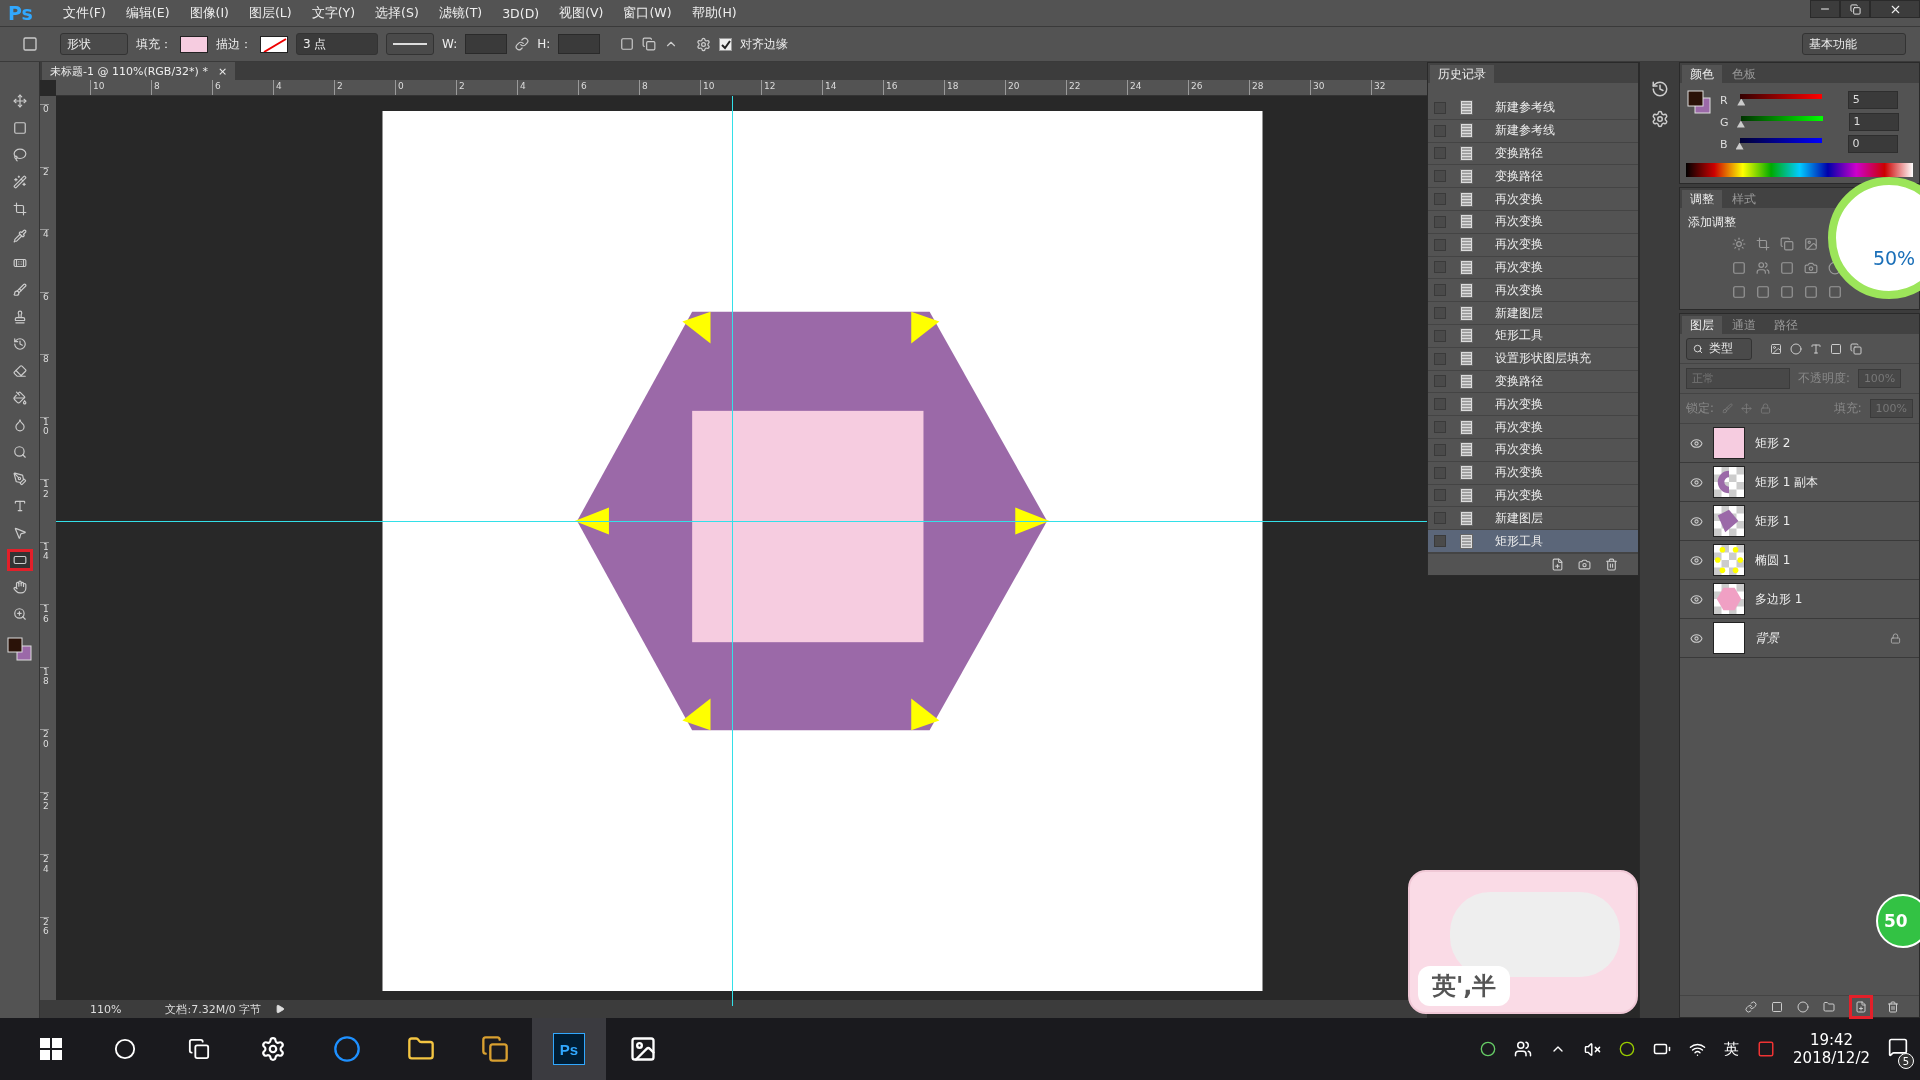  I want to click on align-edges-checkbox, so click(726, 44).